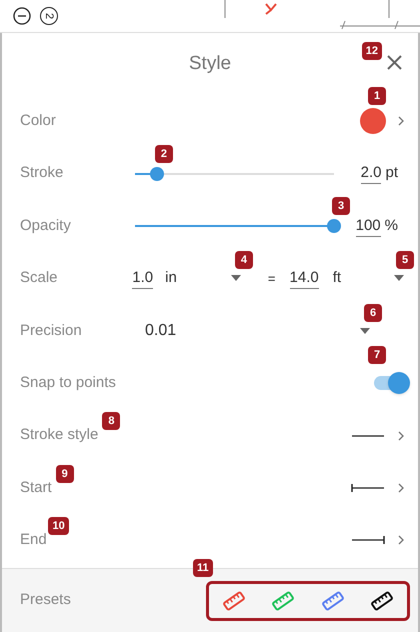 The height and width of the screenshot is (632, 420). Describe the element at coordinates (171, 278) in the screenshot. I see `unit-label: in` at that location.